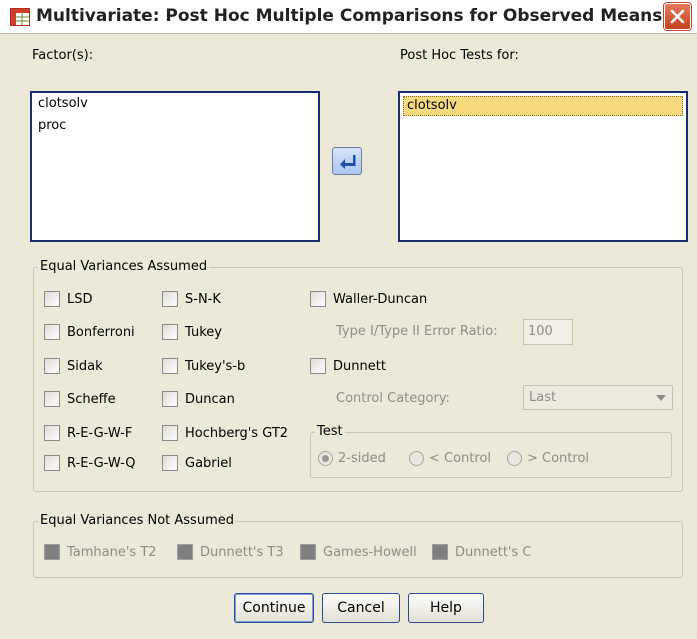 The width and height of the screenshot is (697, 639). I want to click on test-group: Test 2-sided < Control > Control, so click(491, 451).